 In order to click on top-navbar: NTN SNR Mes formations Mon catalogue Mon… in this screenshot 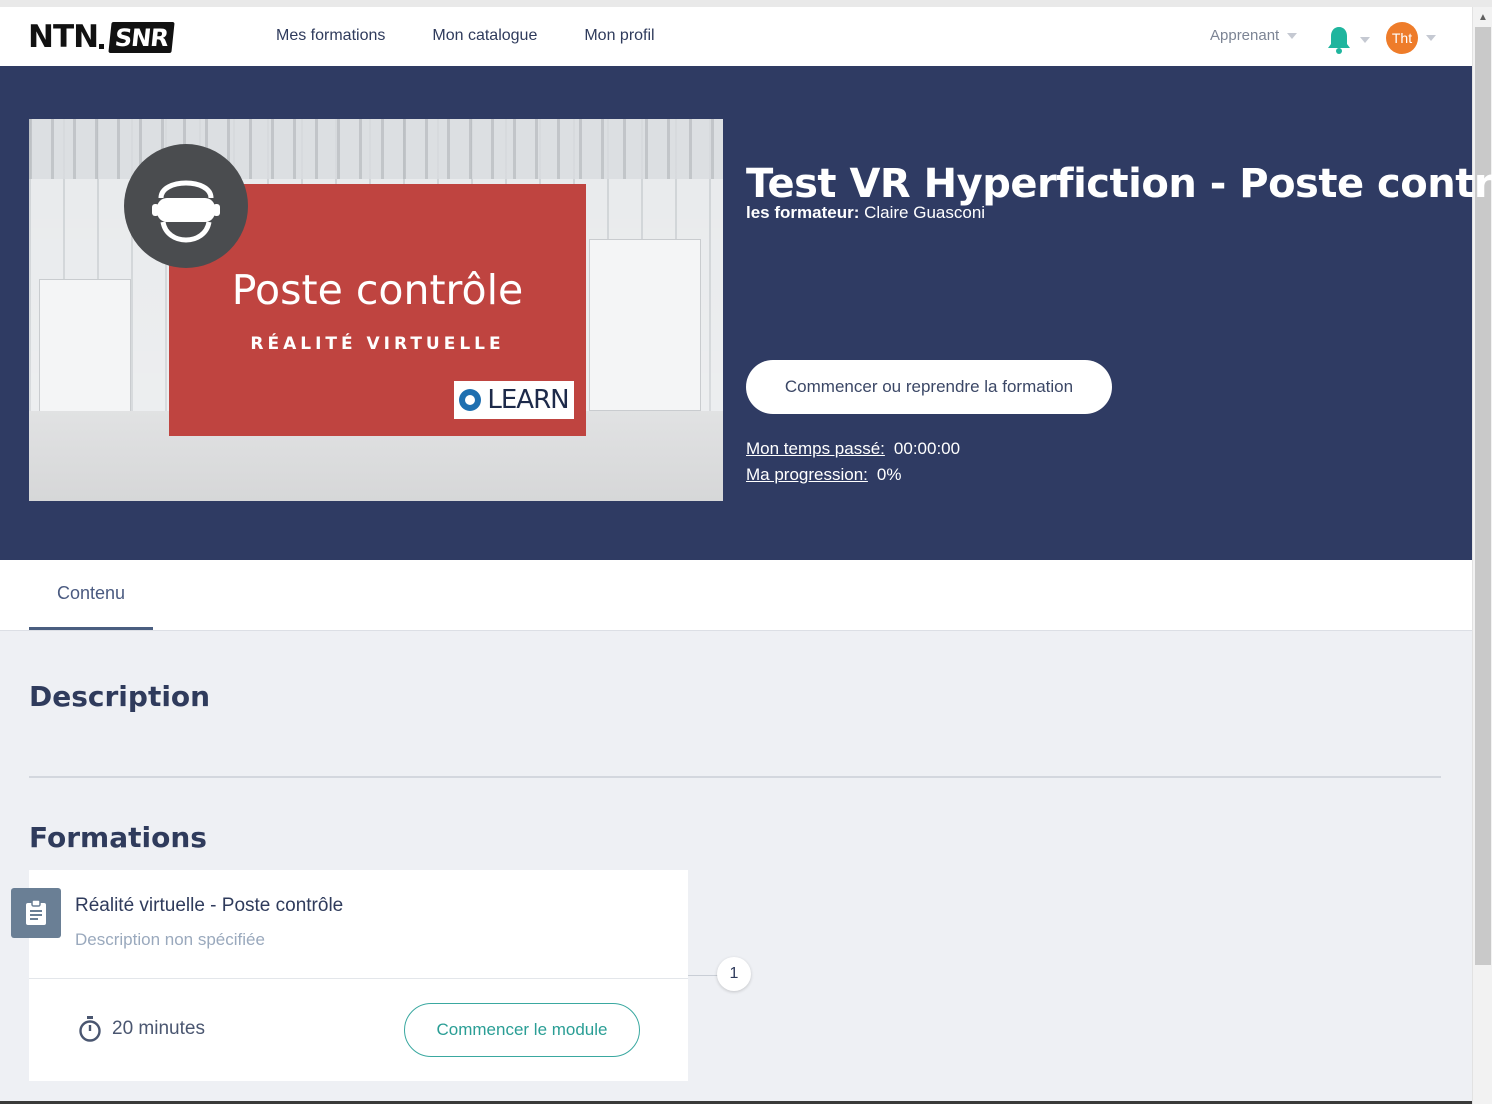, I will do `click(736, 36)`.